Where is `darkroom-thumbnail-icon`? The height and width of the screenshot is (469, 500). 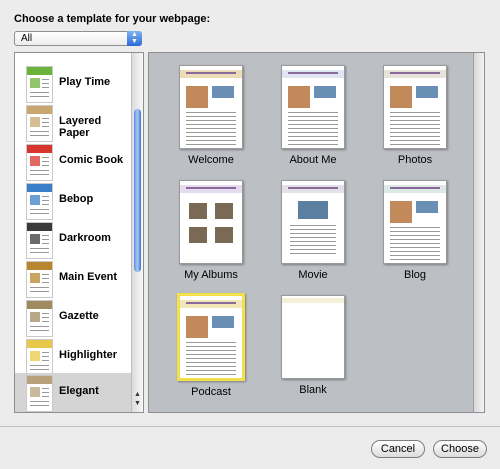 darkroom-thumbnail-icon is located at coordinates (39, 240).